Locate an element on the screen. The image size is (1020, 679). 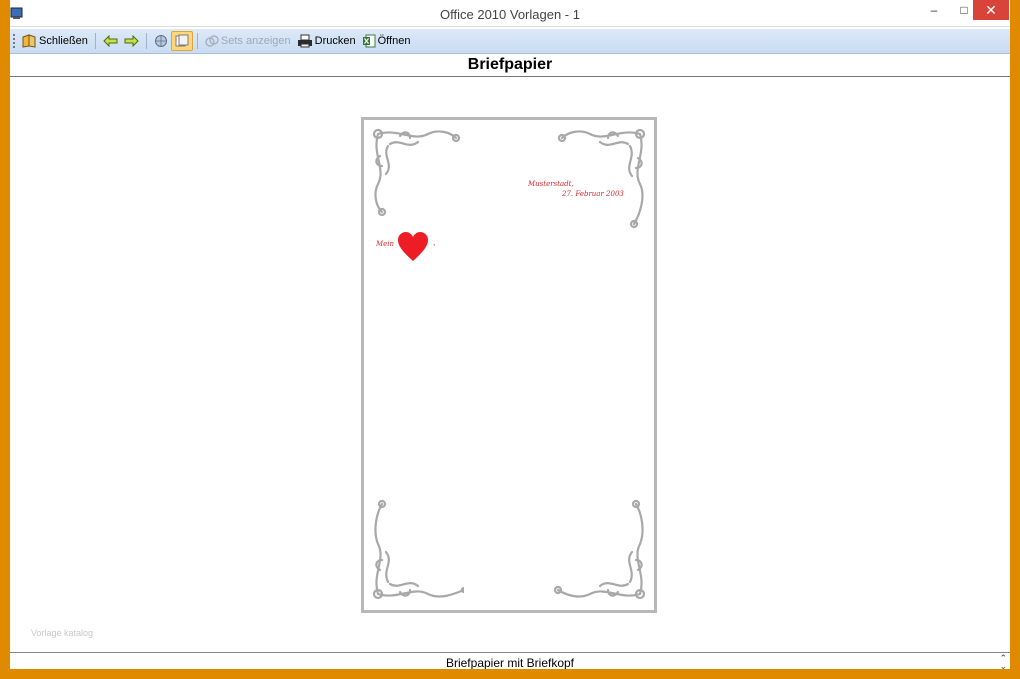
open-button: Öffnen is located at coordinates (386, 41).